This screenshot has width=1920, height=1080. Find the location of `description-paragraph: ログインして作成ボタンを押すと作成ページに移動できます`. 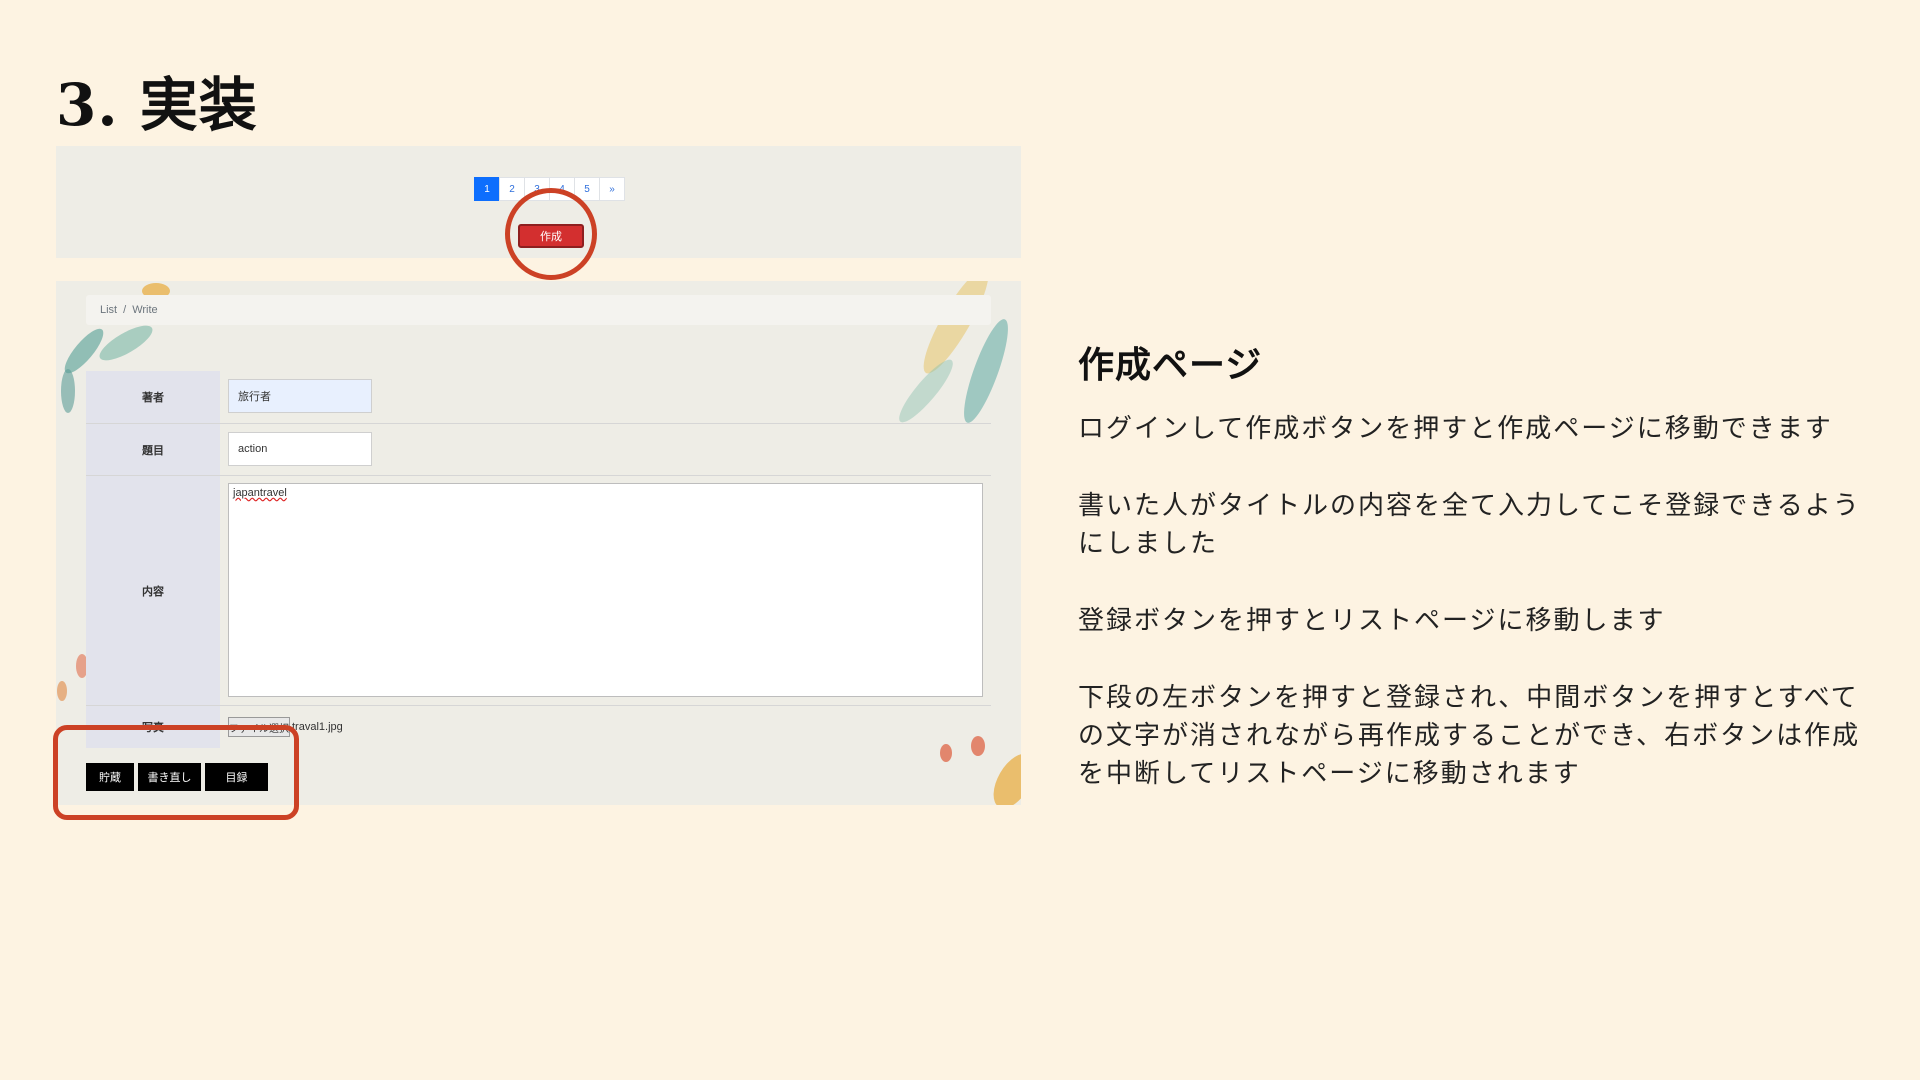

description-paragraph: ログインして作成ボタンを押すと作成ページに移動できます is located at coordinates (1455, 429).